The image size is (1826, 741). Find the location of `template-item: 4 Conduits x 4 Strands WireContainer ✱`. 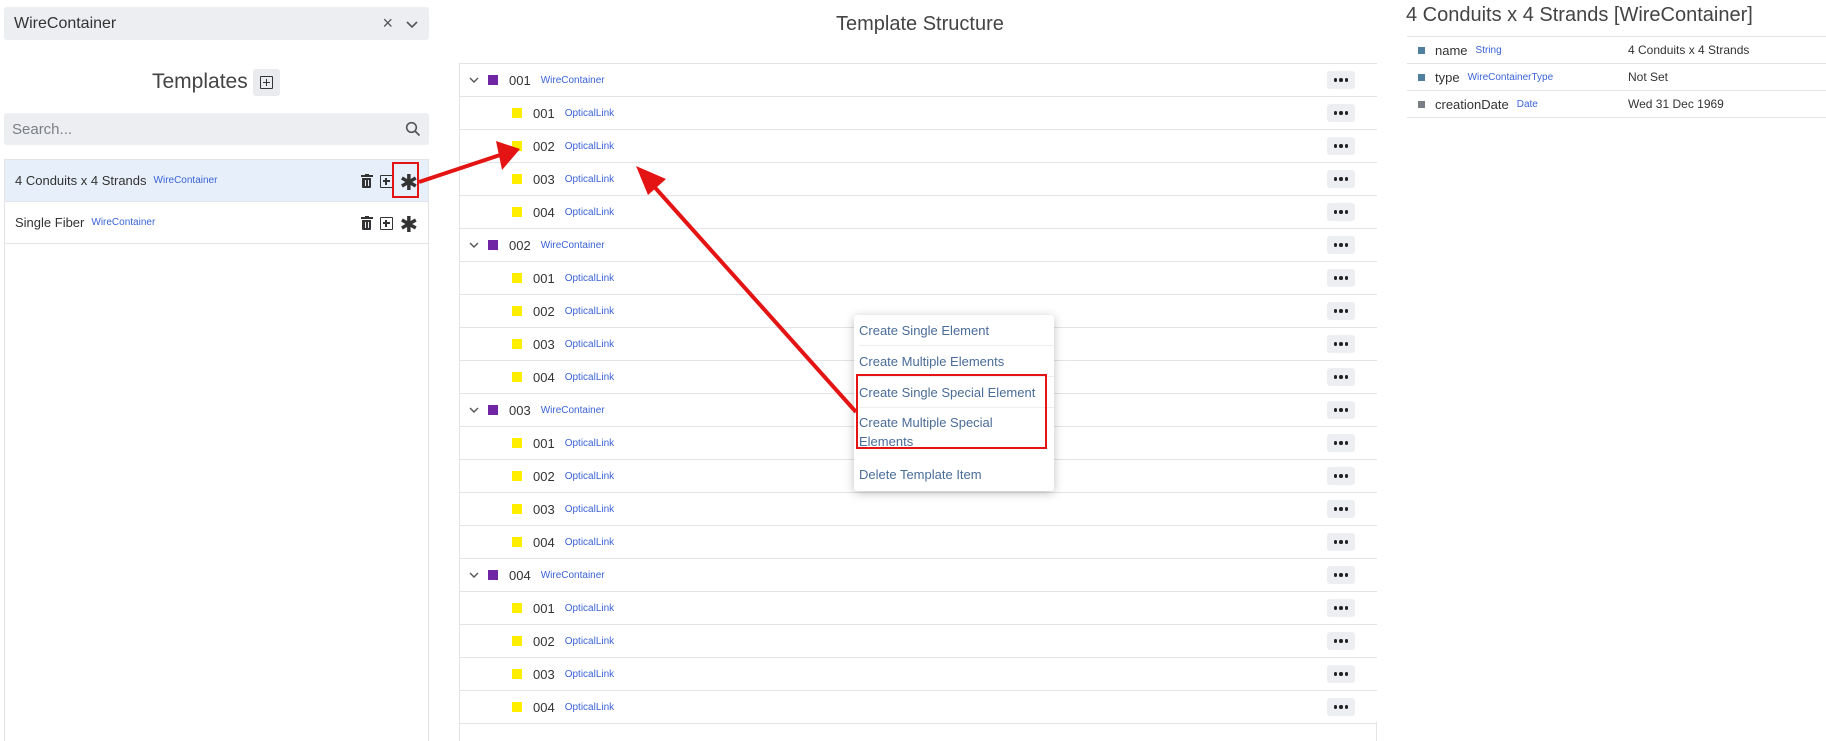

template-item: 4 Conduits x 4 Strands WireContainer ✱ is located at coordinates (216, 181).